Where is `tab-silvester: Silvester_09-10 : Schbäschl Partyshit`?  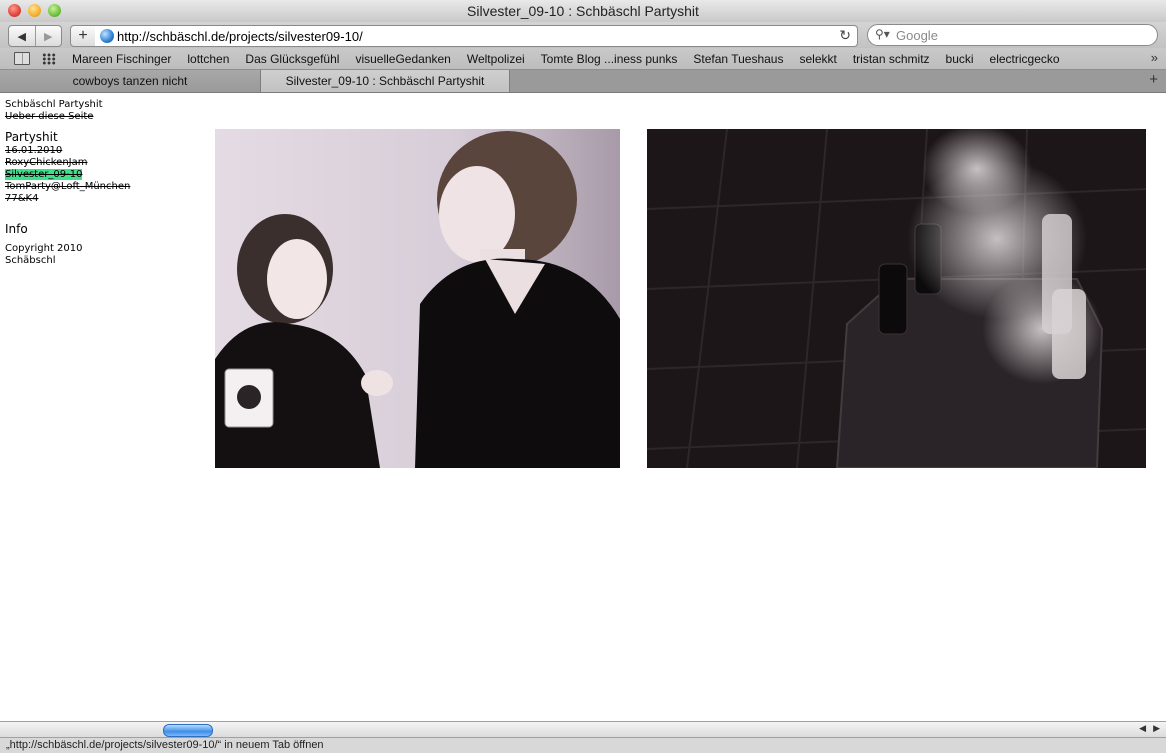
tab-silvester: Silvester_09-10 : Schbäschl Partyshit is located at coordinates (385, 81).